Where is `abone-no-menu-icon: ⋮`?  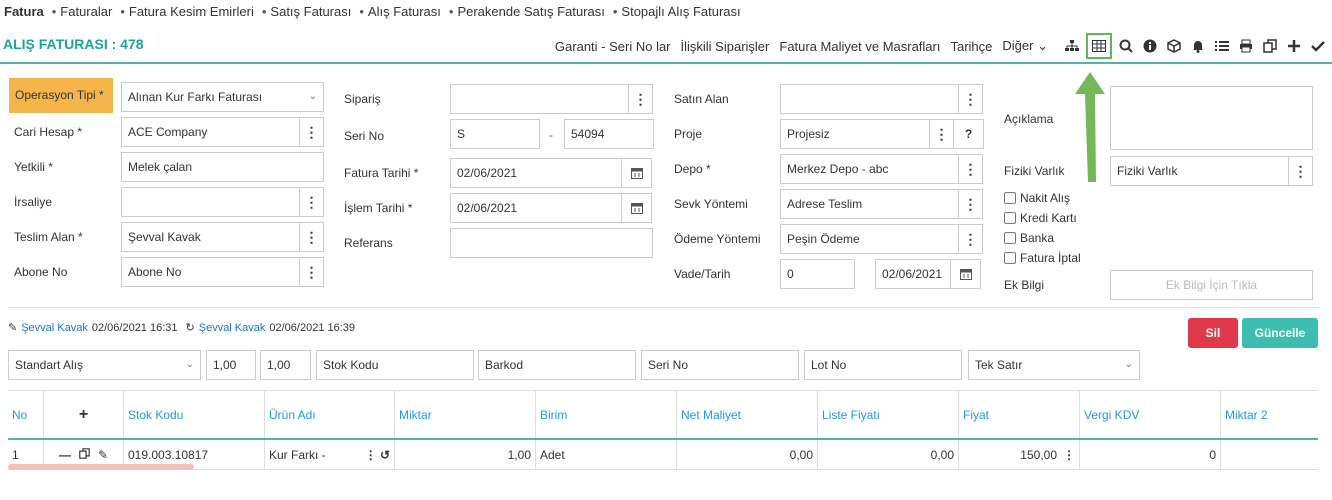 abone-no-menu-icon: ⋮ is located at coordinates (312, 272).